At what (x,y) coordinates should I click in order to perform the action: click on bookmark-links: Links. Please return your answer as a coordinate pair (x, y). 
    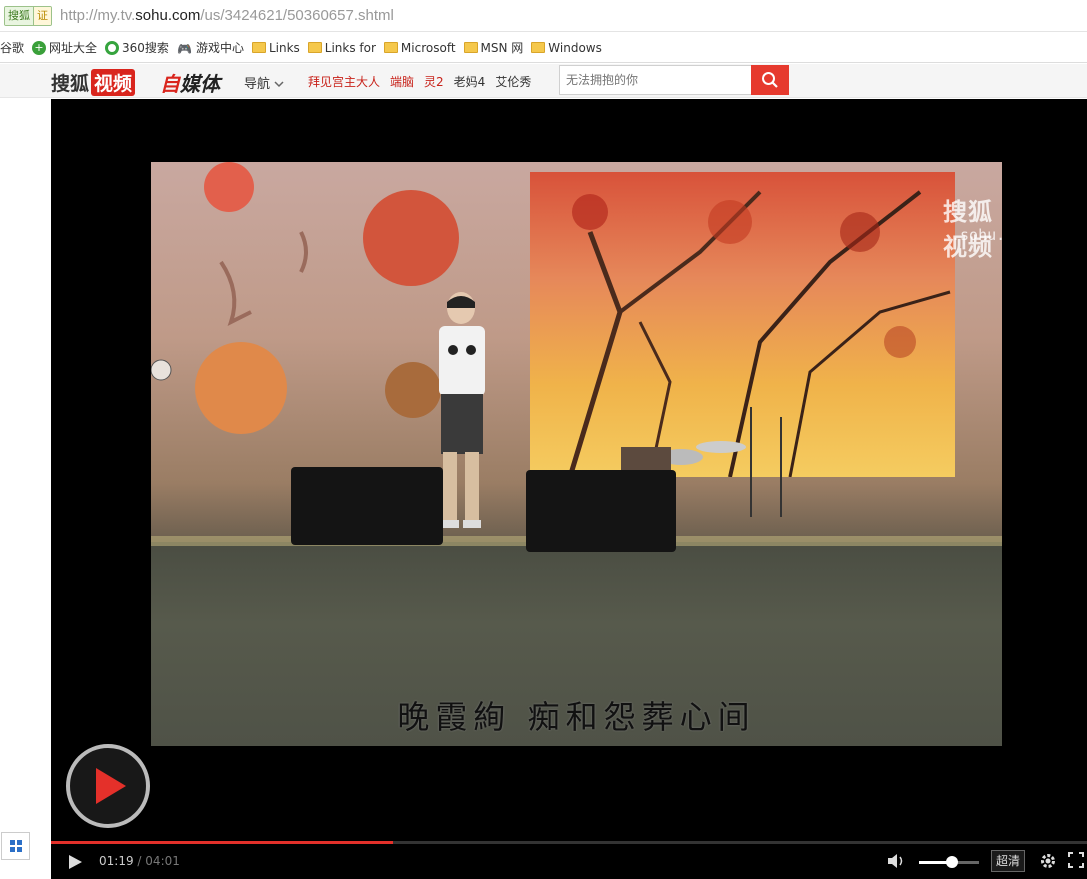
    Looking at the image, I should click on (275, 48).